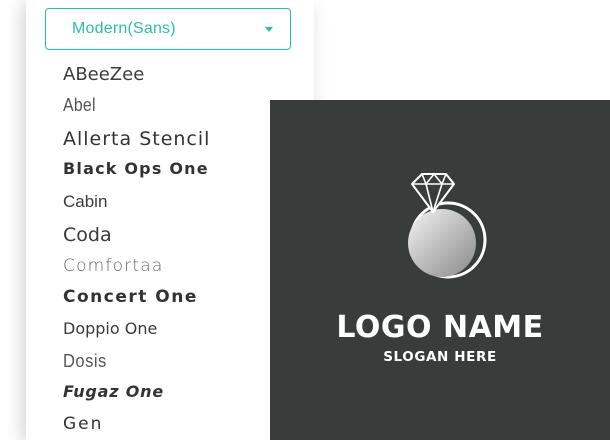 Image resolution: width=610 pixels, height=440 pixels. What do you see at coordinates (103, 74) in the screenshot?
I see `font-option-abeezee: ABeeZee` at bounding box center [103, 74].